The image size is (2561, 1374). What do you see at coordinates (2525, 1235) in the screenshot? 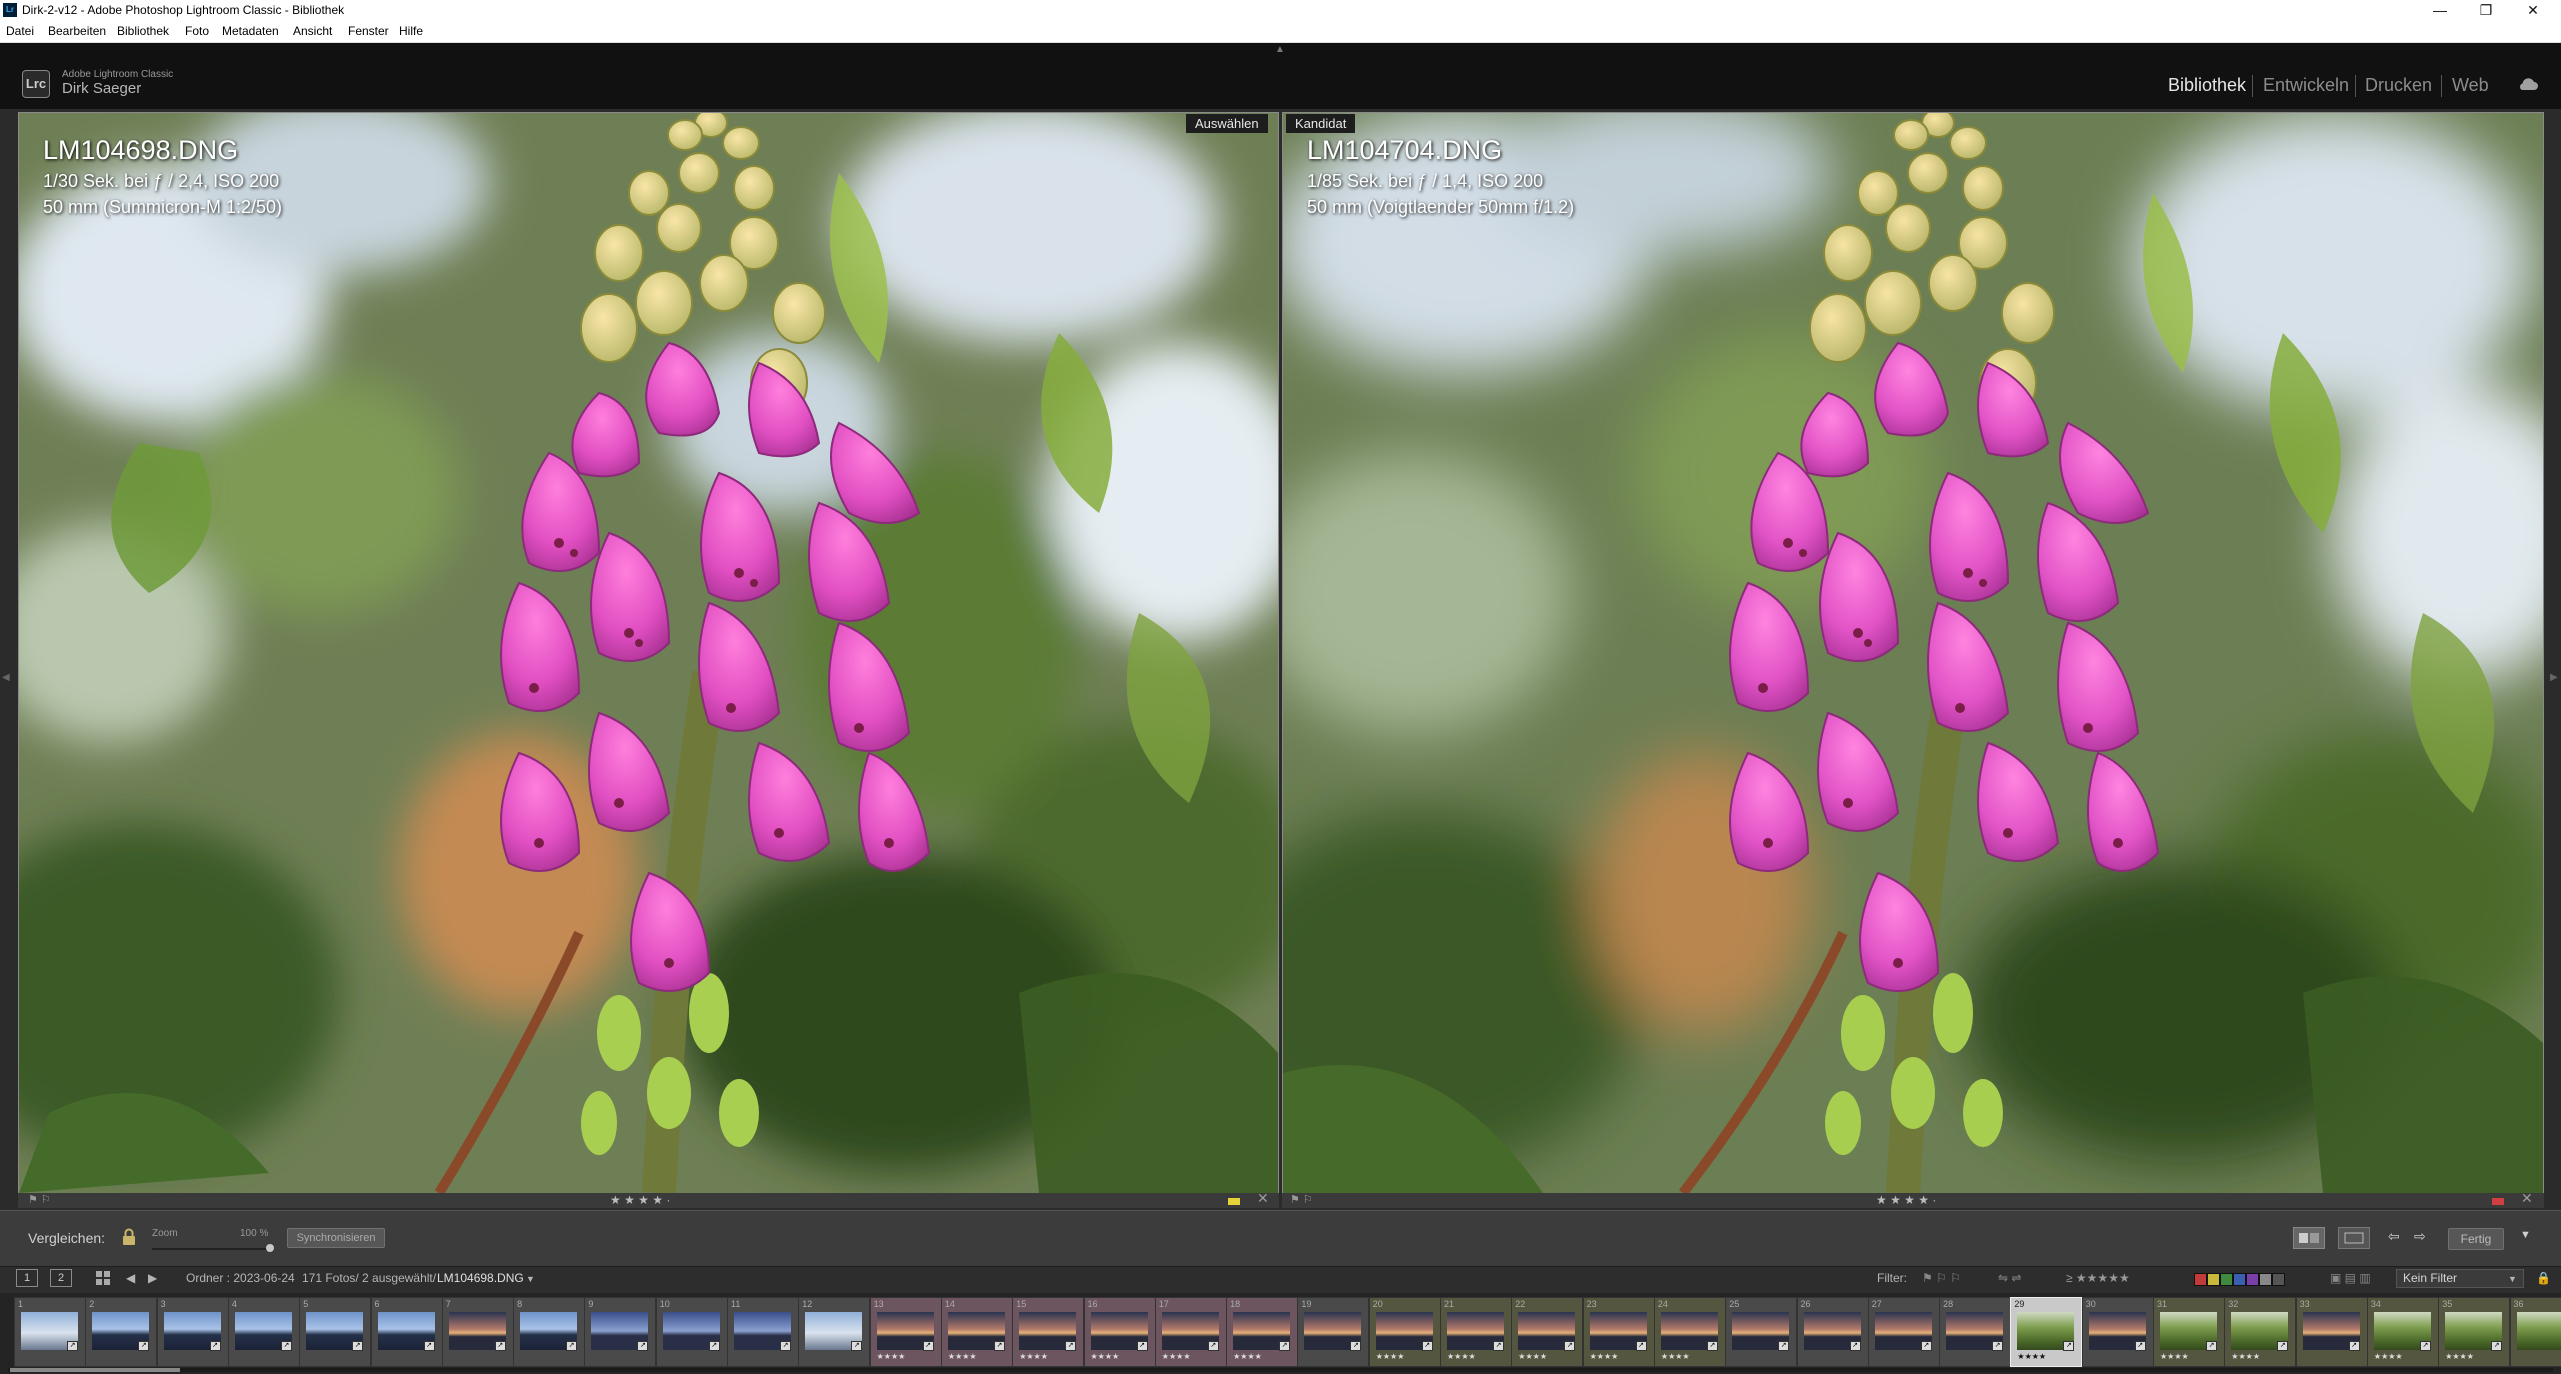
I see `toolbar-menu-chevron-icon: ▼` at bounding box center [2525, 1235].